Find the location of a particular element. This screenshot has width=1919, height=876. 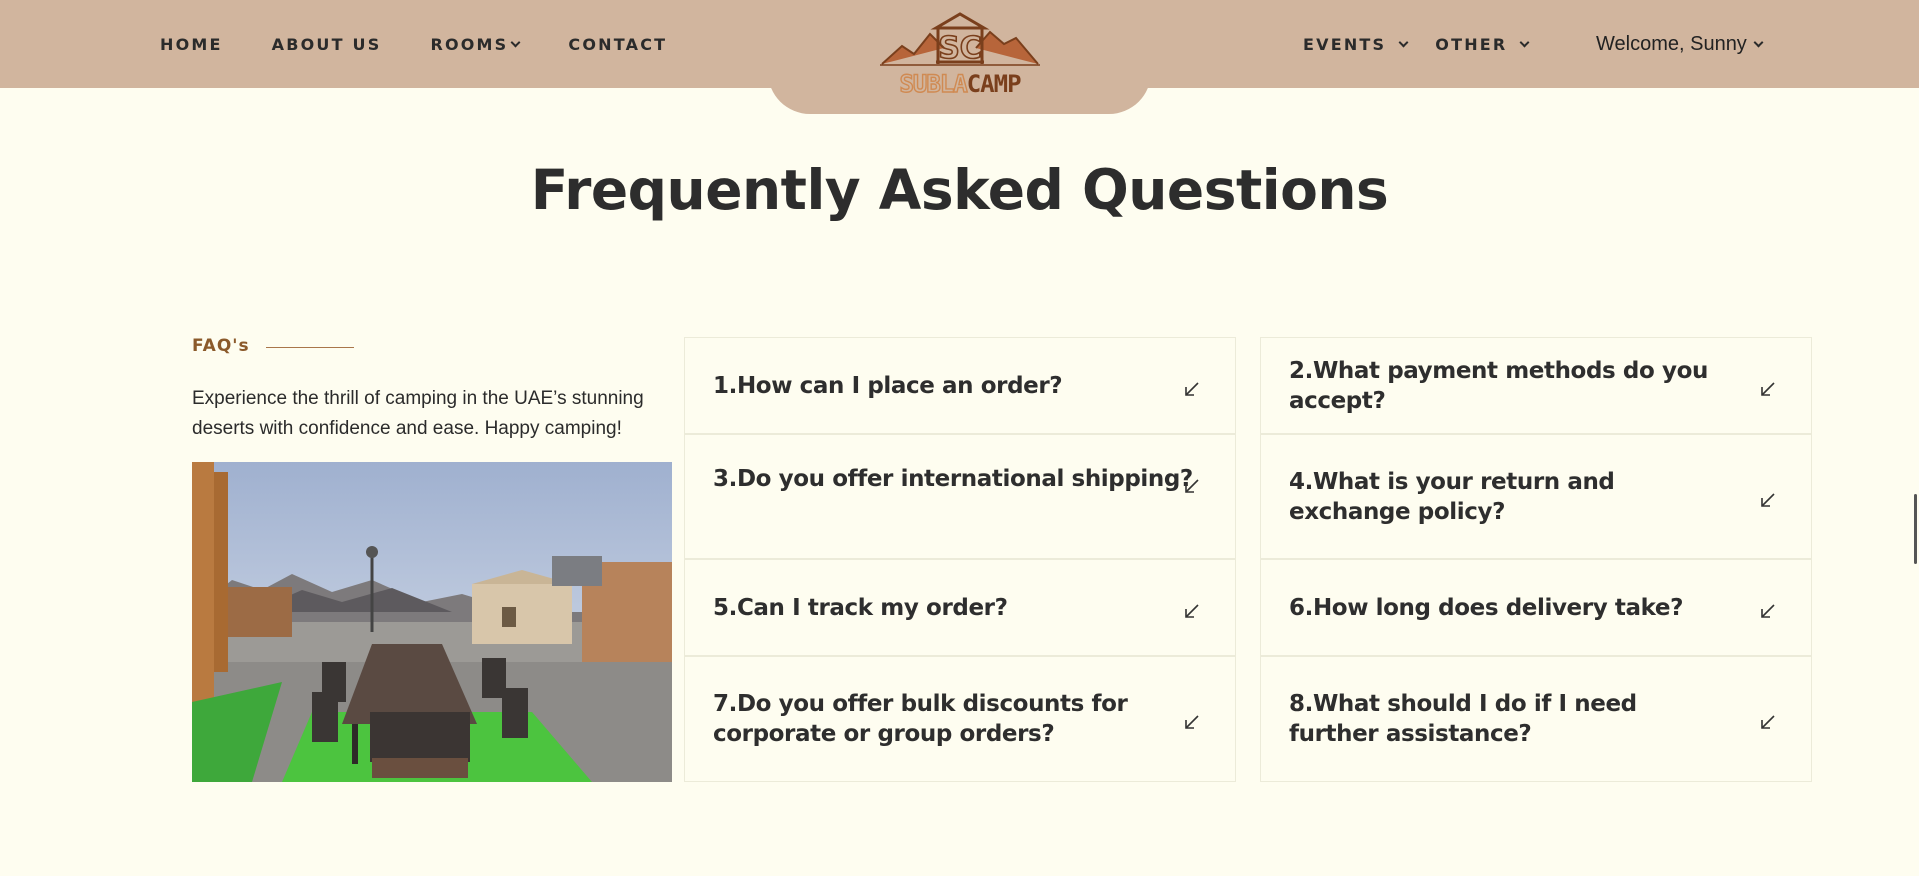

faq-question-3: 3.Do you offer international shipping? is located at coordinates (953, 479).